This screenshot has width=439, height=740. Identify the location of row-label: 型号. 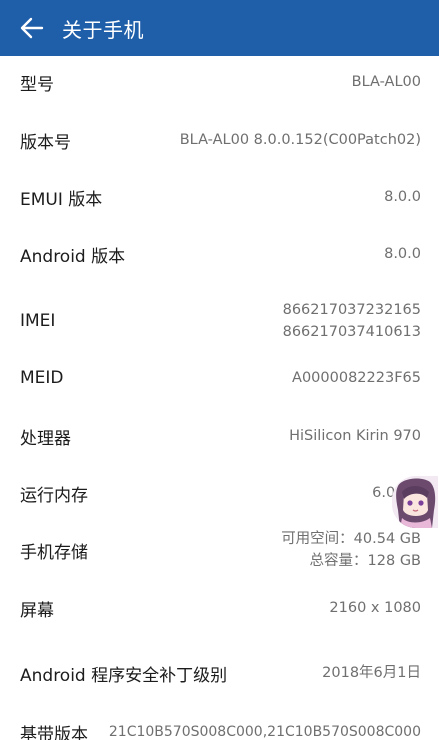
(37, 84).